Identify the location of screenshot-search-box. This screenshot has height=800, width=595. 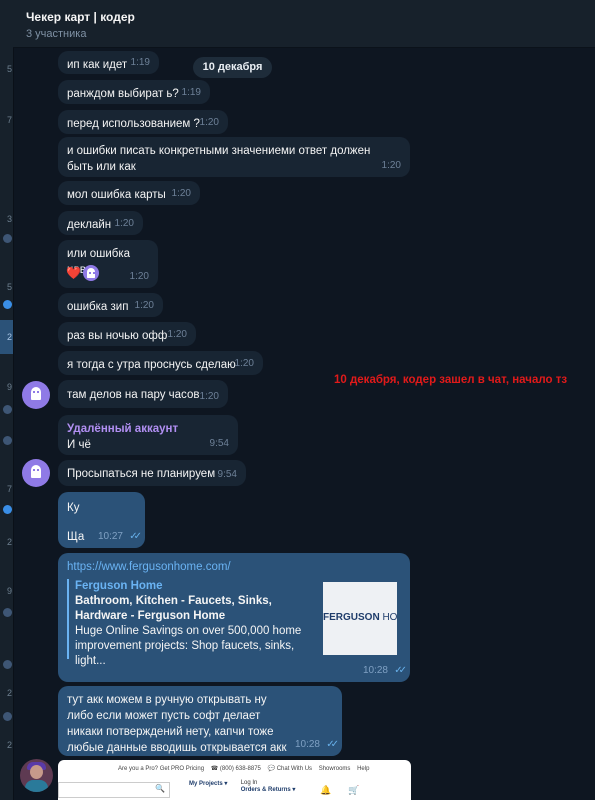
(114, 790).